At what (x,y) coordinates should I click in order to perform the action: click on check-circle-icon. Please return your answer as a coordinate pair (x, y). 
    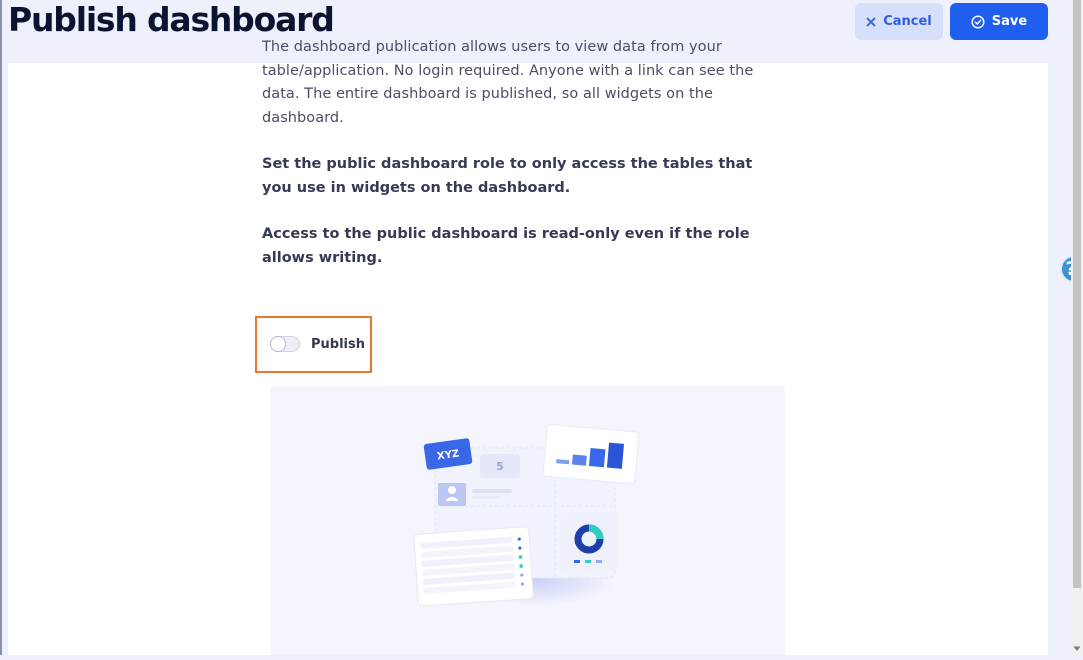
    Looking at the image, I should click on (978, 21).